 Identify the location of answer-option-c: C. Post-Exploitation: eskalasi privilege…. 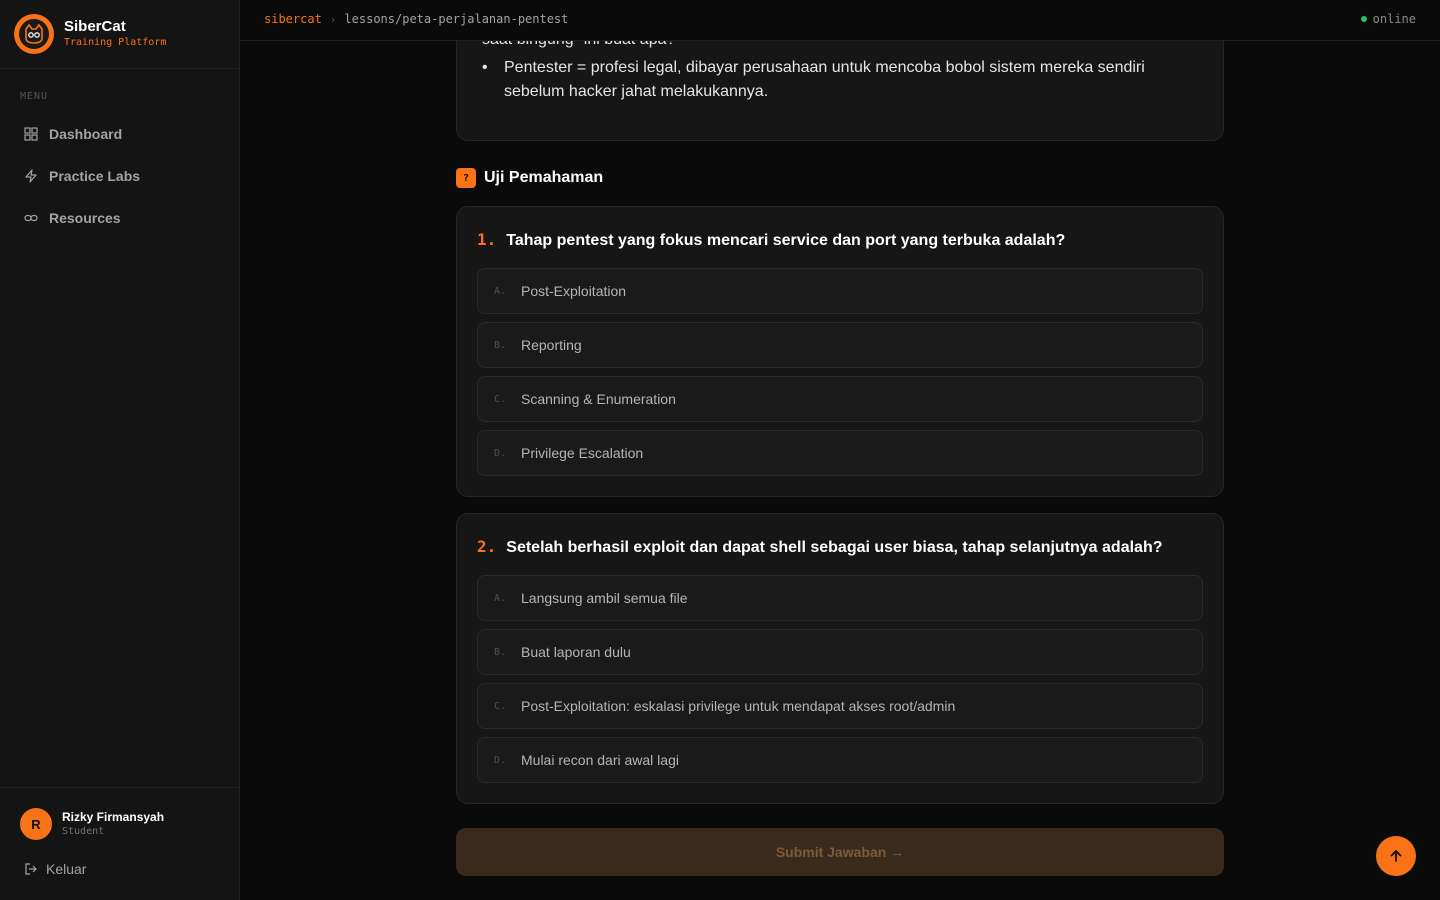
(840, 706).